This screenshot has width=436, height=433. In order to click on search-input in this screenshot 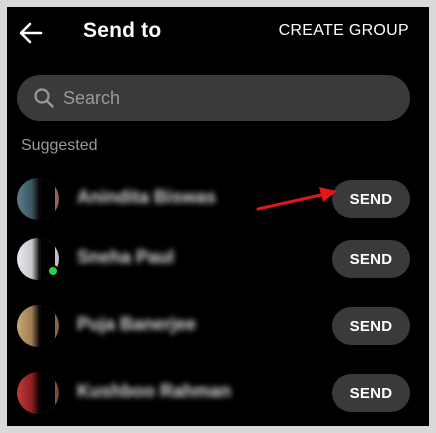, I will do `click(228, 98)`.